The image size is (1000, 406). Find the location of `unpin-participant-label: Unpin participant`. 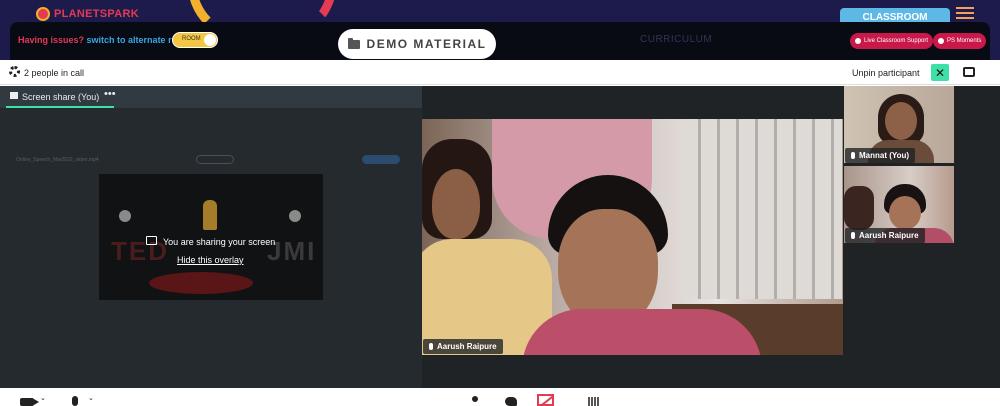

unpin-participant-label: Unpin participant is located at coordinates (886, 73).